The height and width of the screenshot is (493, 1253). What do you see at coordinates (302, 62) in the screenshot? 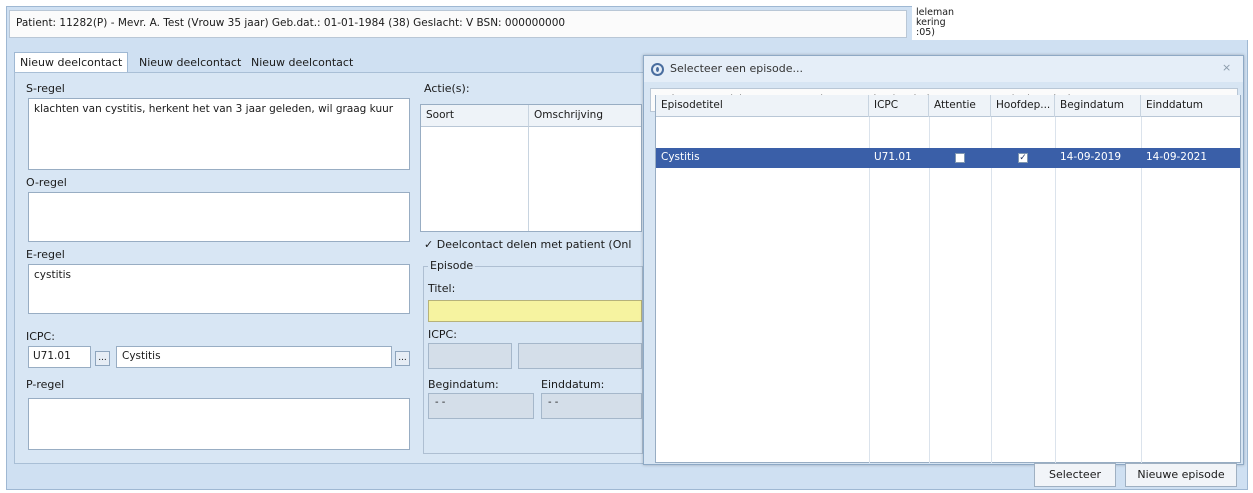
I see `tab-deelcontact-3: Nieuw deelcontact` at bounding box center [302, 62].